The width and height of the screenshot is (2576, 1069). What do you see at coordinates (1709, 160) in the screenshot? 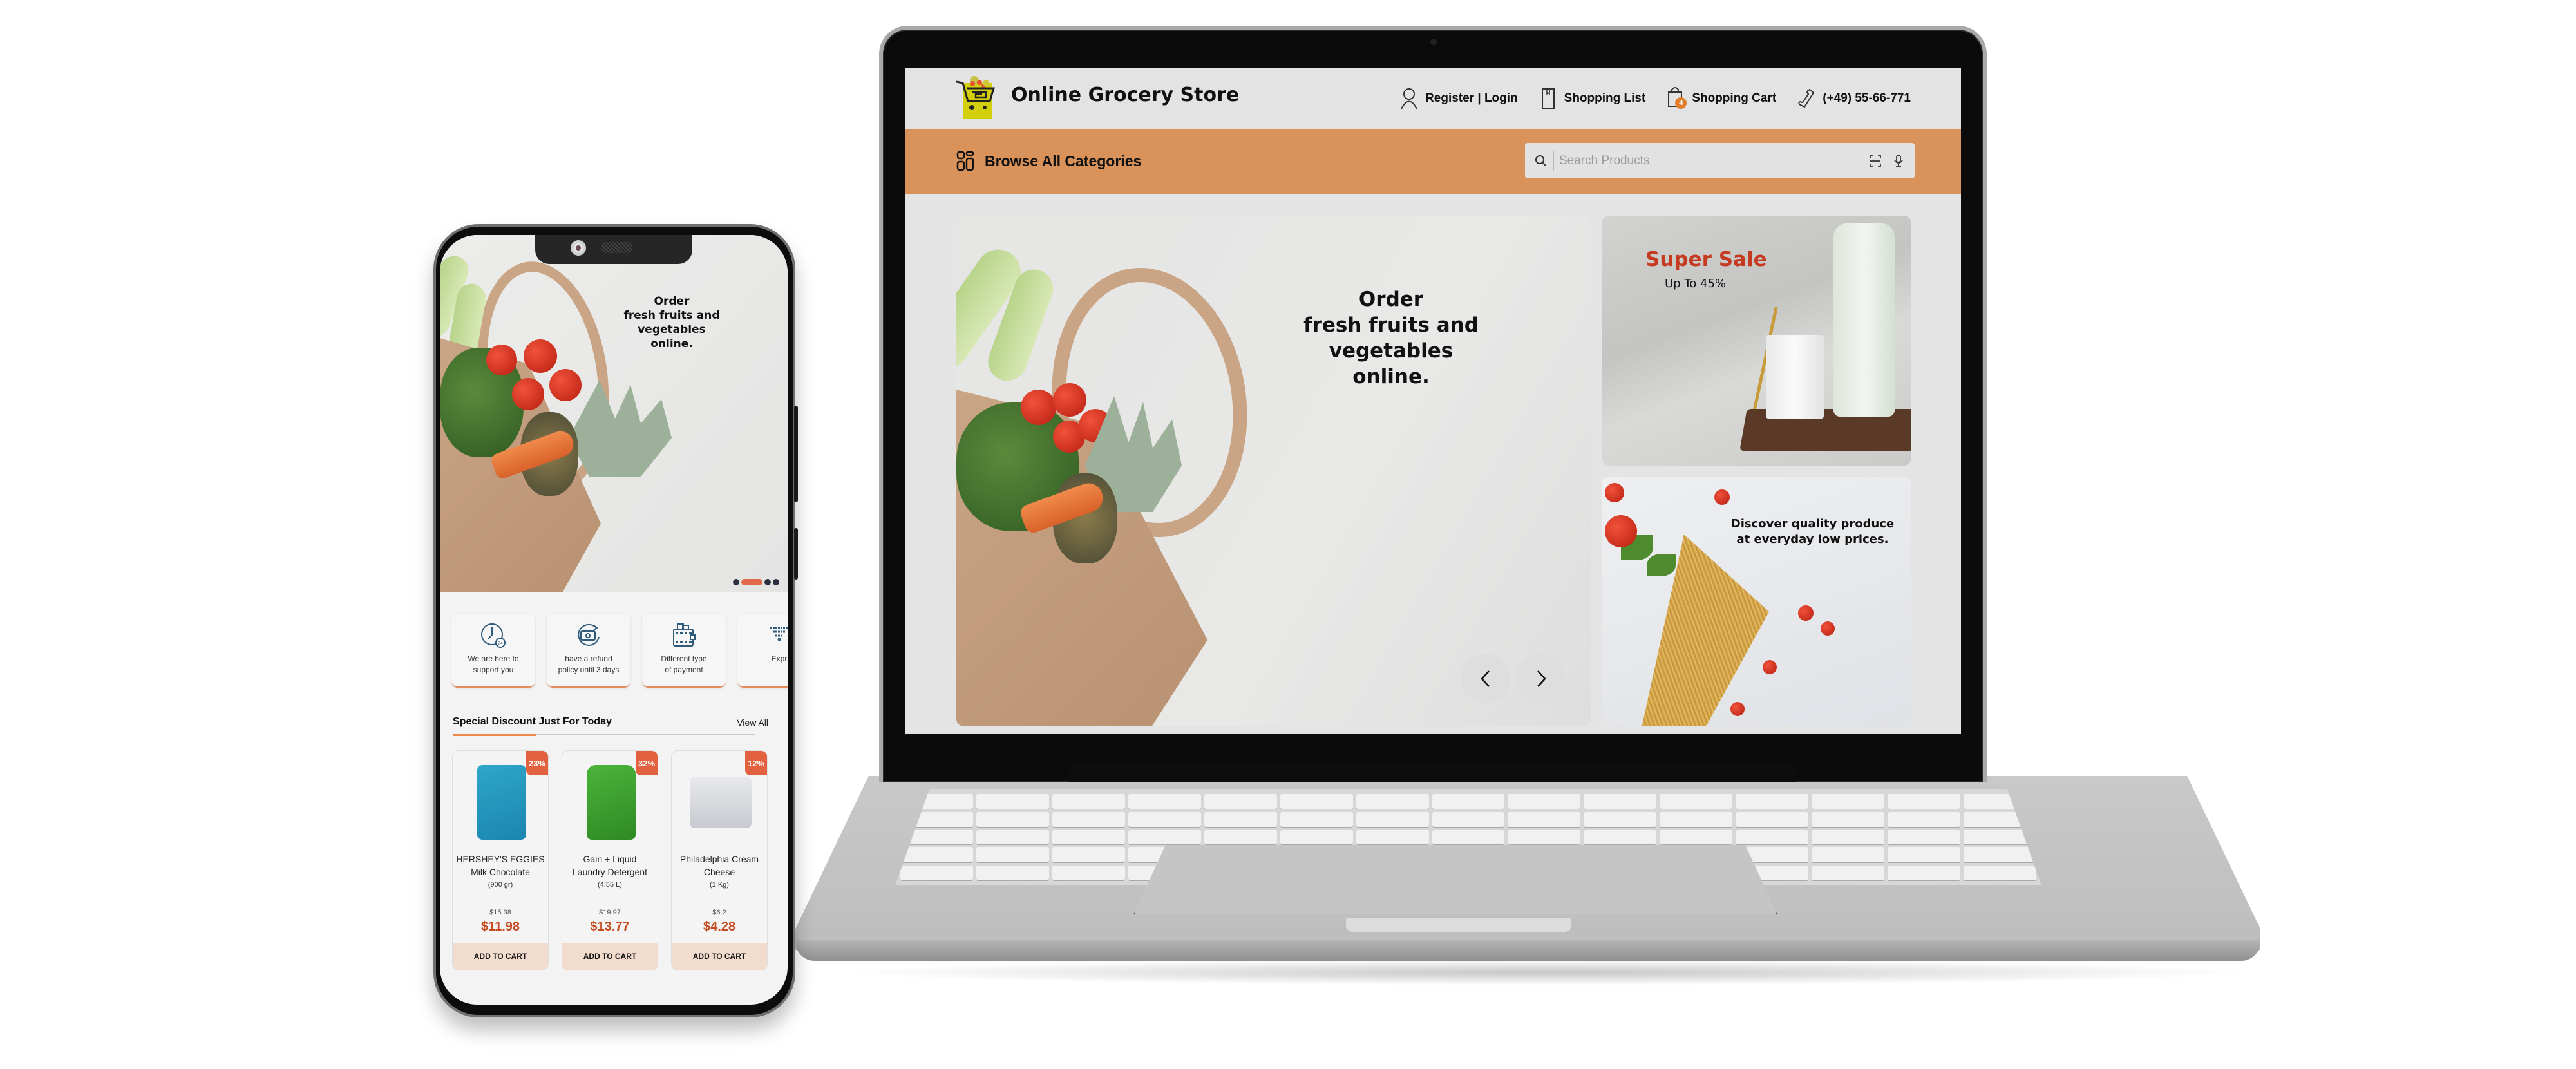
I see `search-input` at bounding box center [1709, 160].